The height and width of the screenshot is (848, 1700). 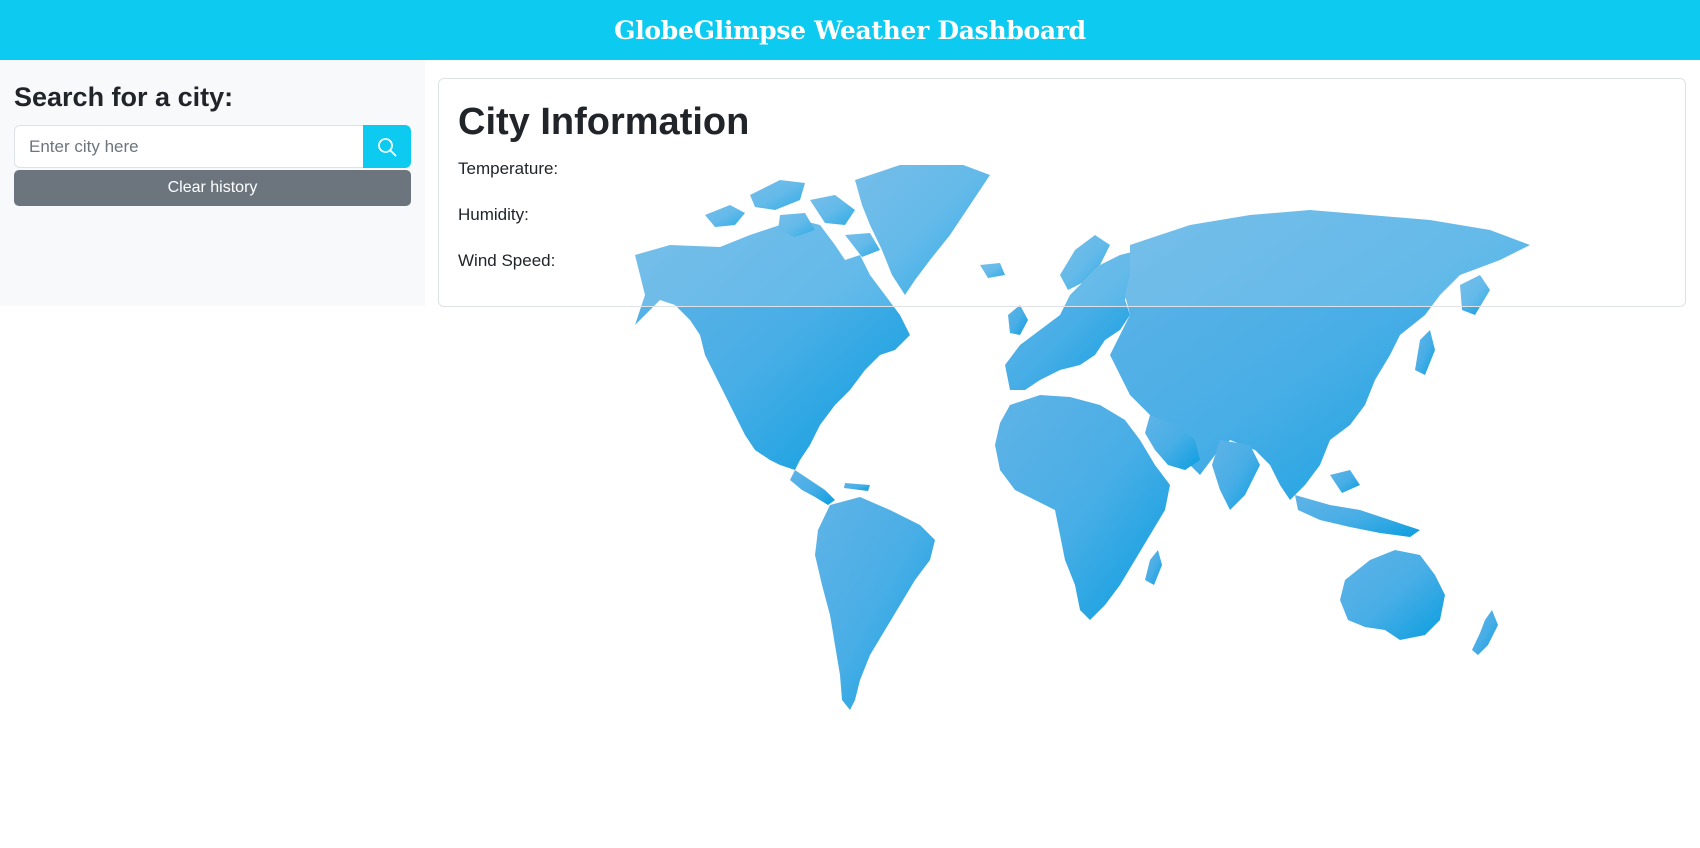 What do you see at coordinates (507, 260) in the screenshot?
I see `wind-speed-label: Wind Speed:` at bounding box center [507, 260].